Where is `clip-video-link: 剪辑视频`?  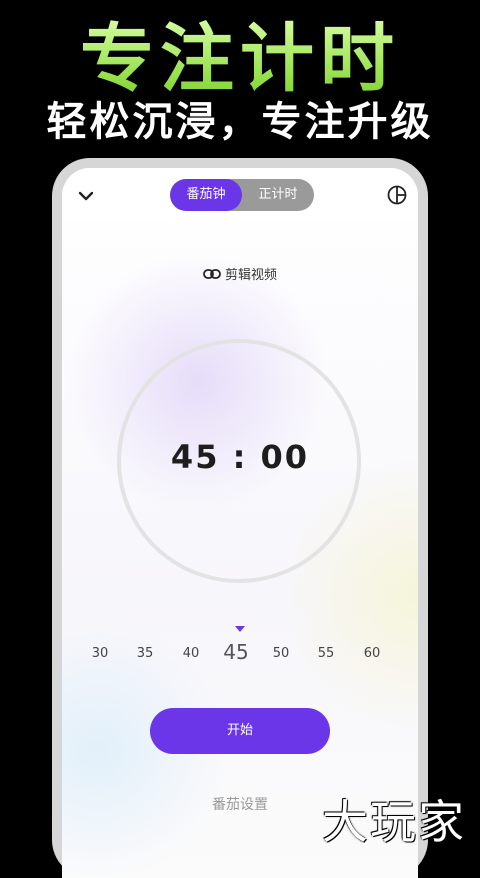 clip-video-link: 剪辑视频 is located at coordinates (240, 273).